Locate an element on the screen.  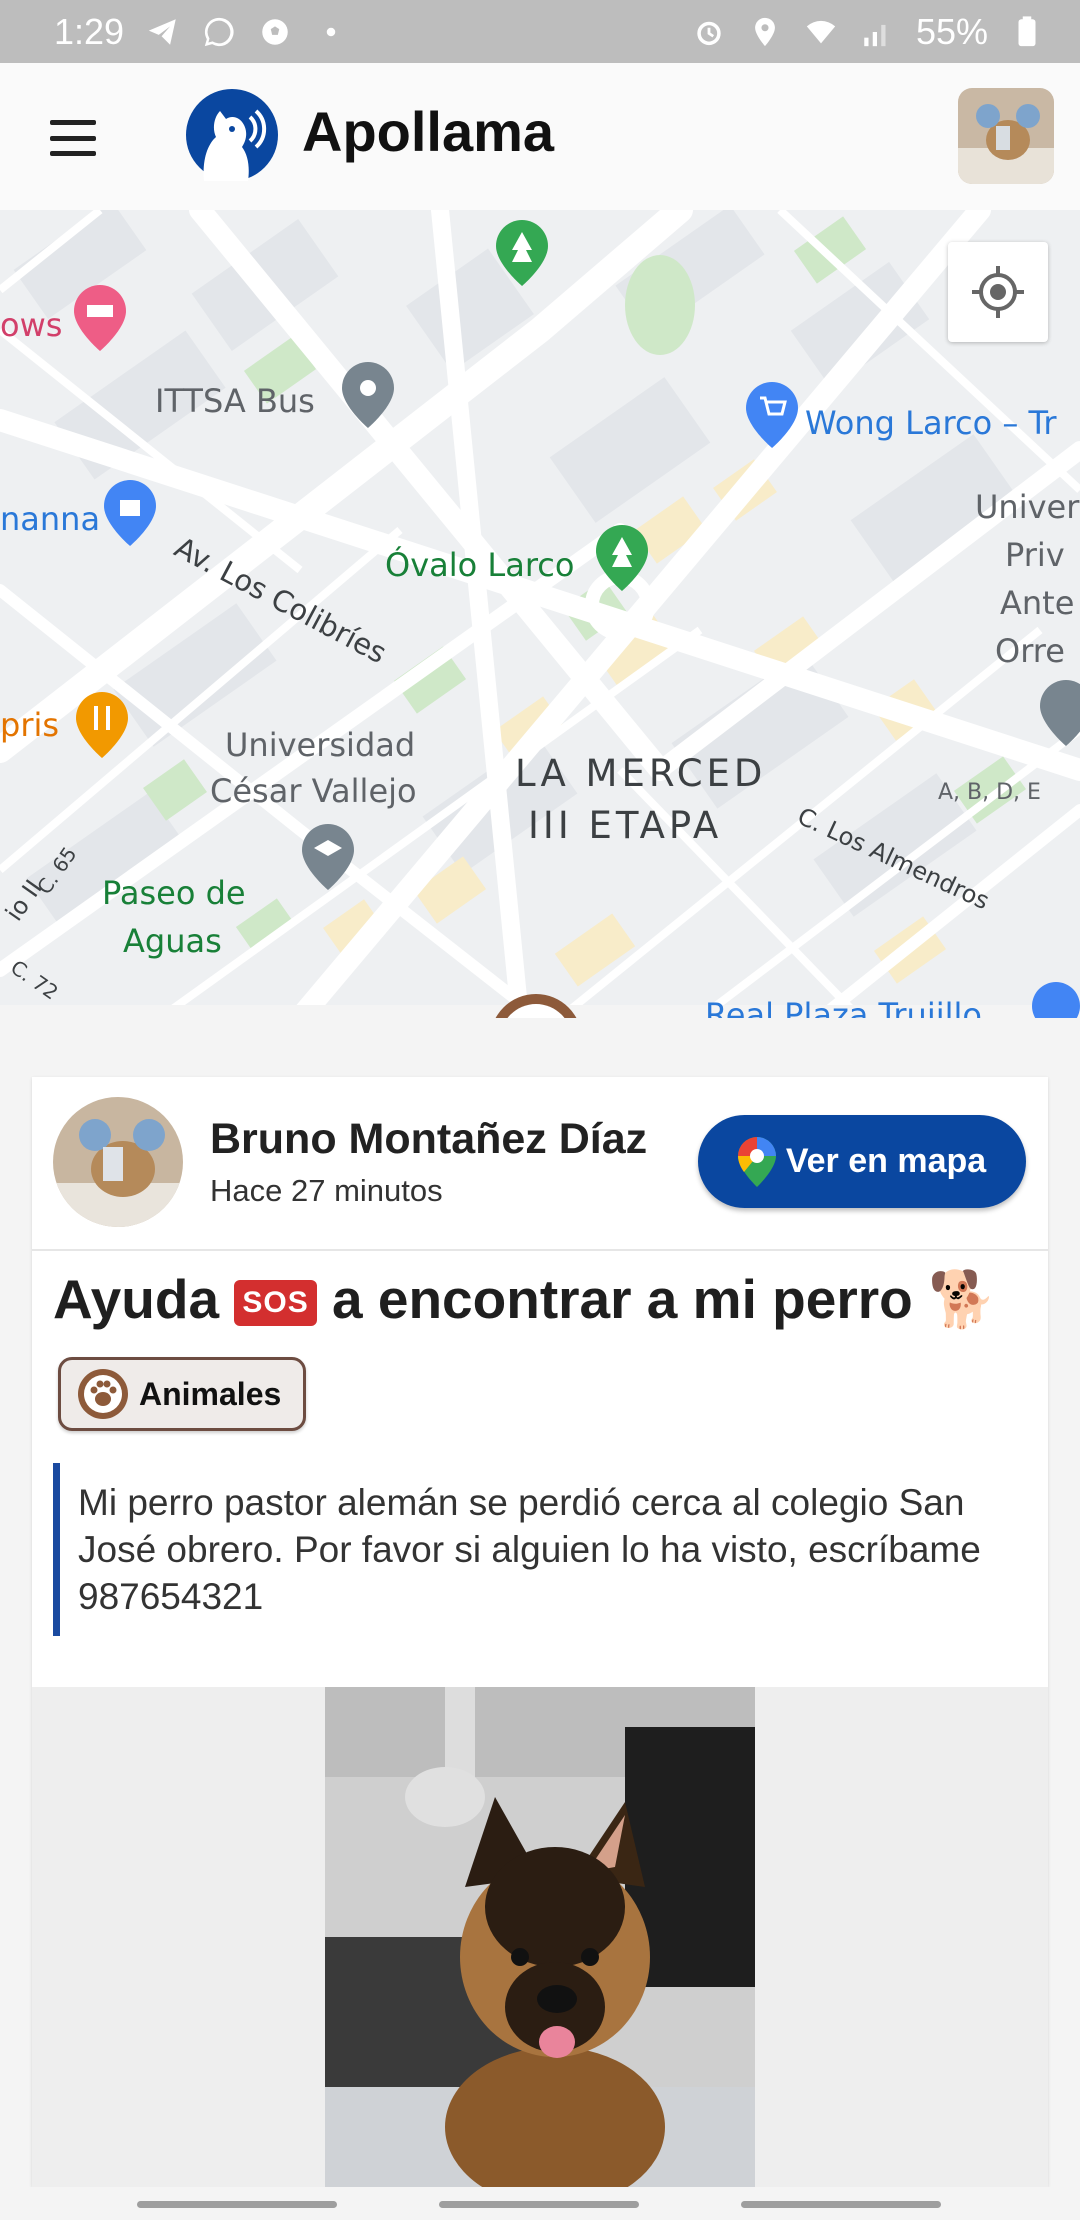
shopping-cart-pin-icon is located at coordinates (772, 415).